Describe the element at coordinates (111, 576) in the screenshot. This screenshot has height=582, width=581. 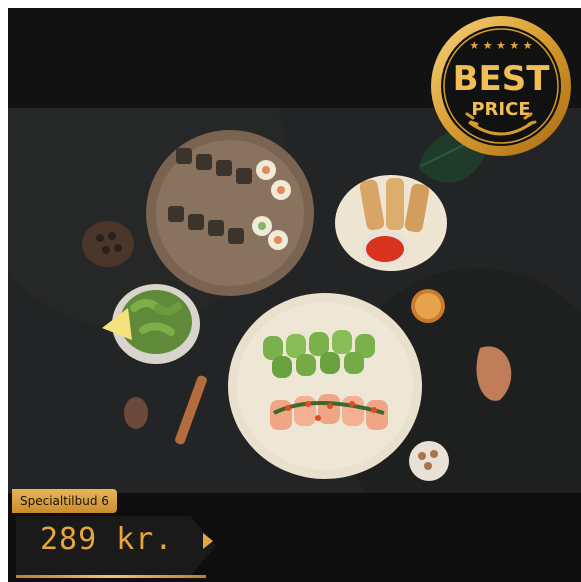
I see `gold-divider` at that location.